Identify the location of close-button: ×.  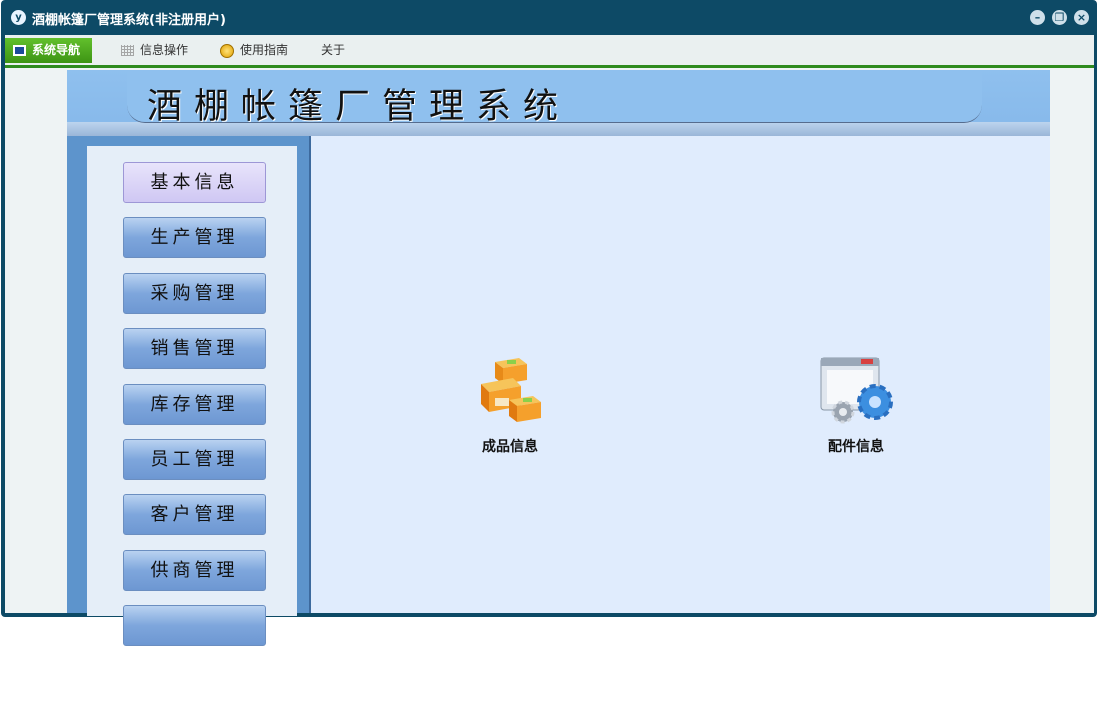
(1081, 17).